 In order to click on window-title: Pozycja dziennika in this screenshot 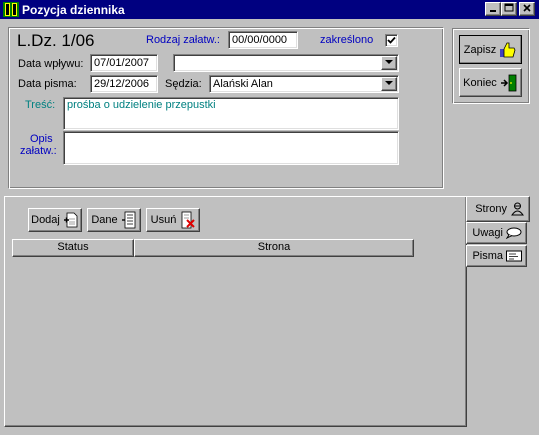, I will do `click(73, 10)`.